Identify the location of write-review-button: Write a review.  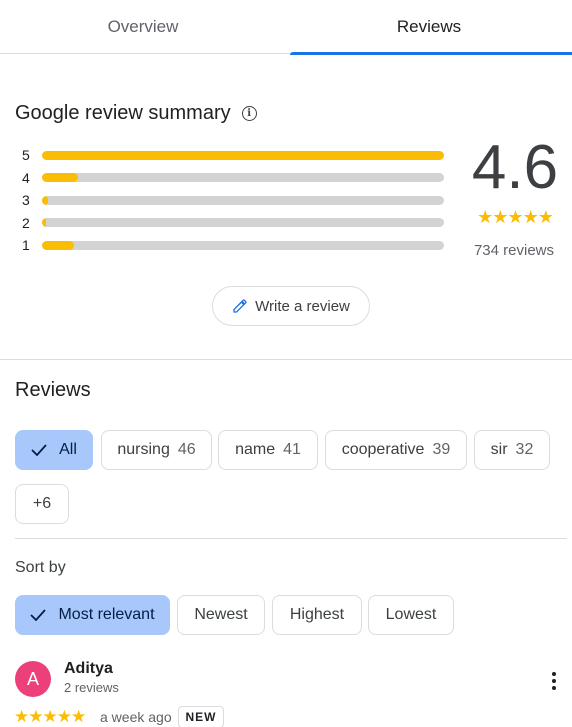
(291, 306).